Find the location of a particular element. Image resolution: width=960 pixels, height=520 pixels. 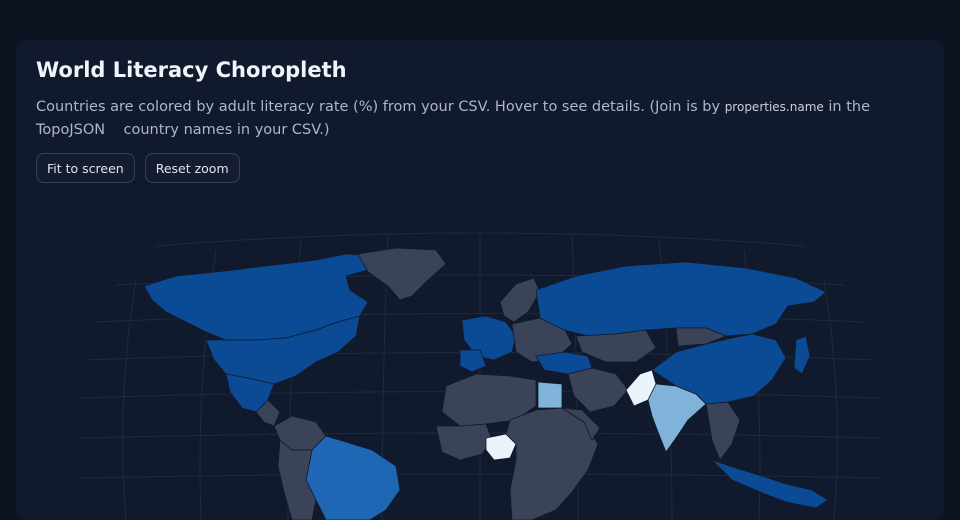

country-brazil is located at coordinates (353, 477).